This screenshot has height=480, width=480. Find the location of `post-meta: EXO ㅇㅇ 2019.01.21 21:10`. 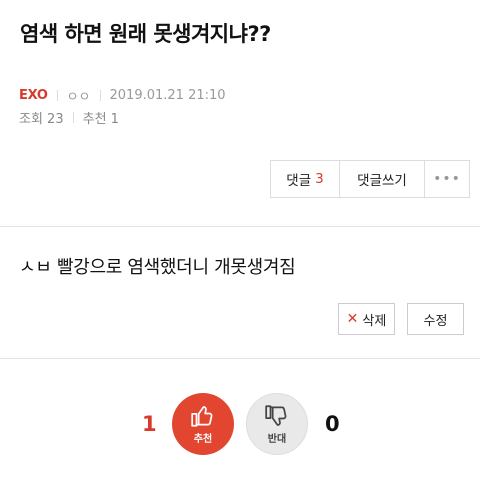

post-meta: EXO ㅇㅇ 2019.01.21 21:10 is located at coordinates (122, 95).